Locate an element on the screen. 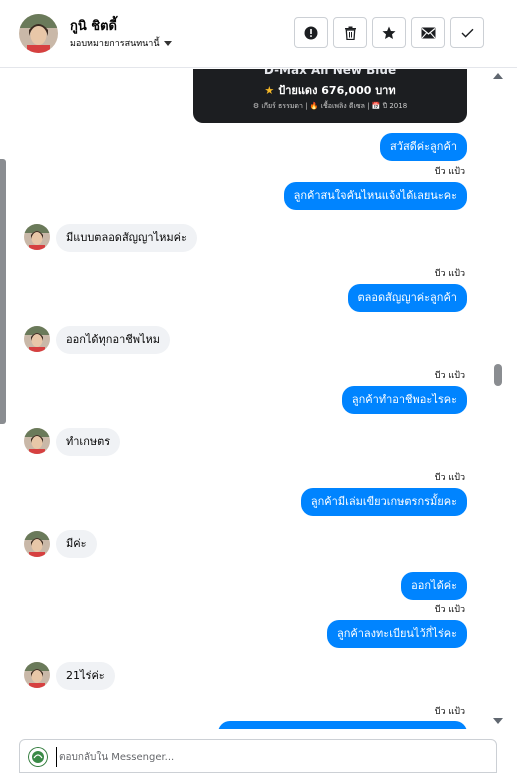  message-incoming: 21ไร่ค่ะ is located at coordinates (85, 676).